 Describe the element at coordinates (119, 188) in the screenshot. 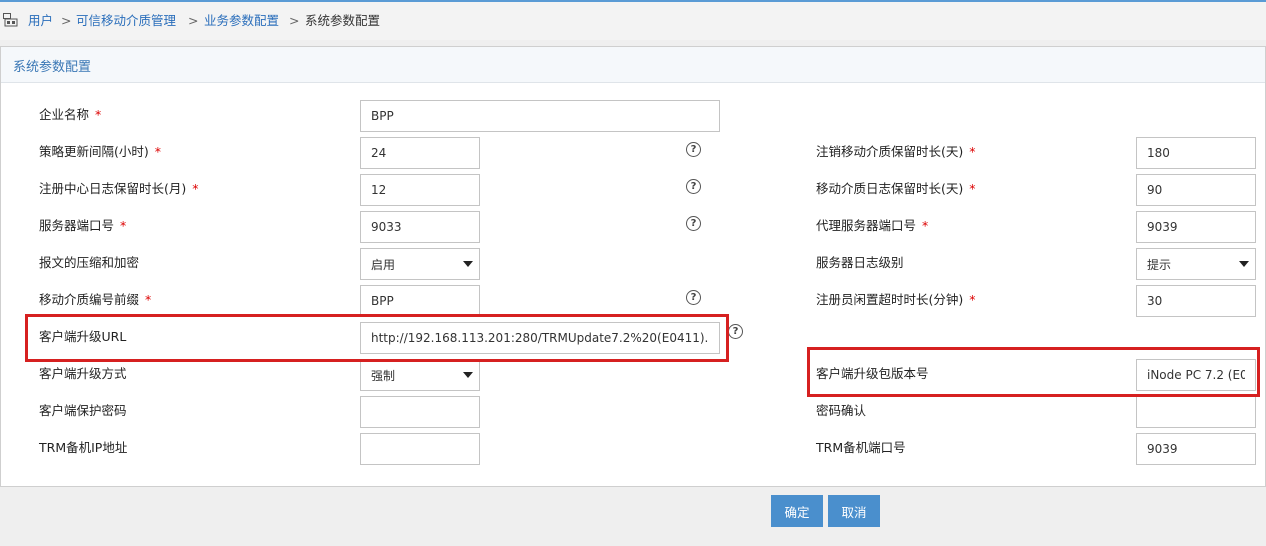

I see `register-log-retention-label: 注册中心日志保留时长(月) *` at that location.